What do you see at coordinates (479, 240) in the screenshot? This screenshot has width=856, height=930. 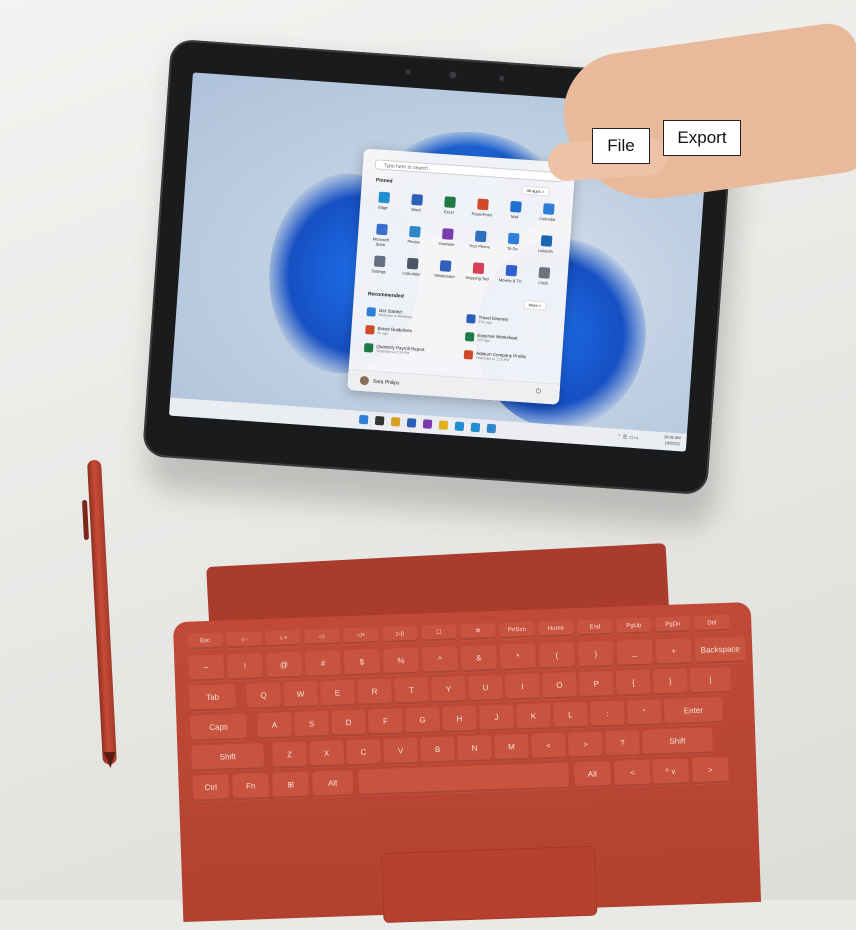 I see `pinned-app: Your Phone` at bounding box center [479, 240].